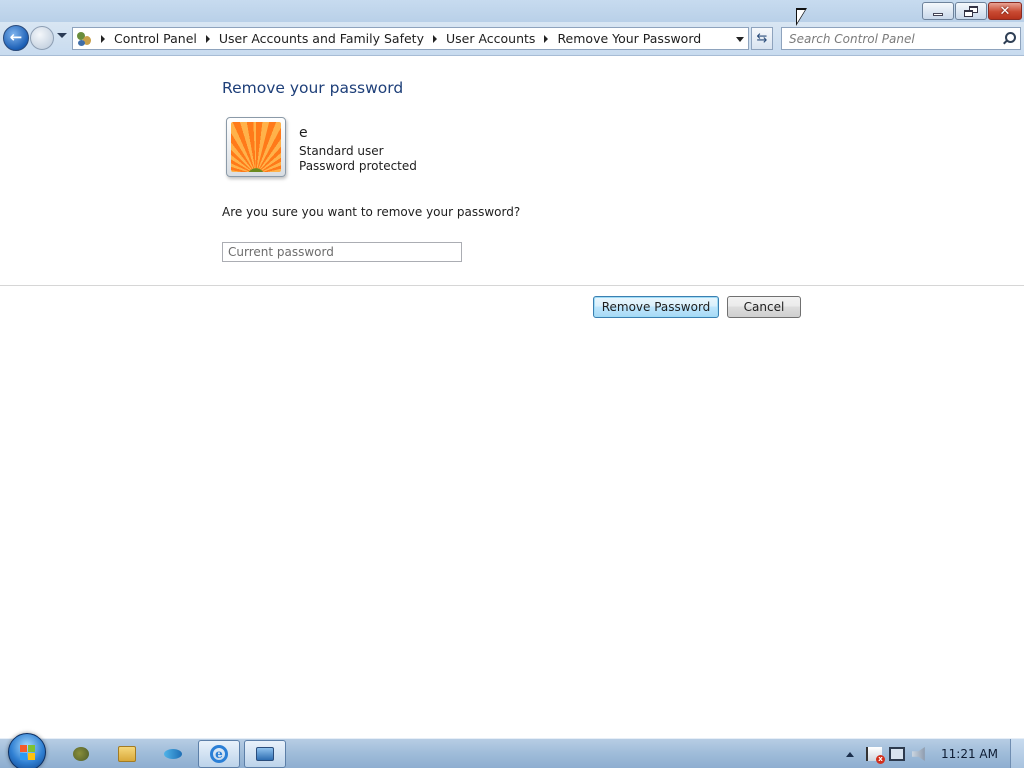  I want to click on folder-icon, so click(127, 754).